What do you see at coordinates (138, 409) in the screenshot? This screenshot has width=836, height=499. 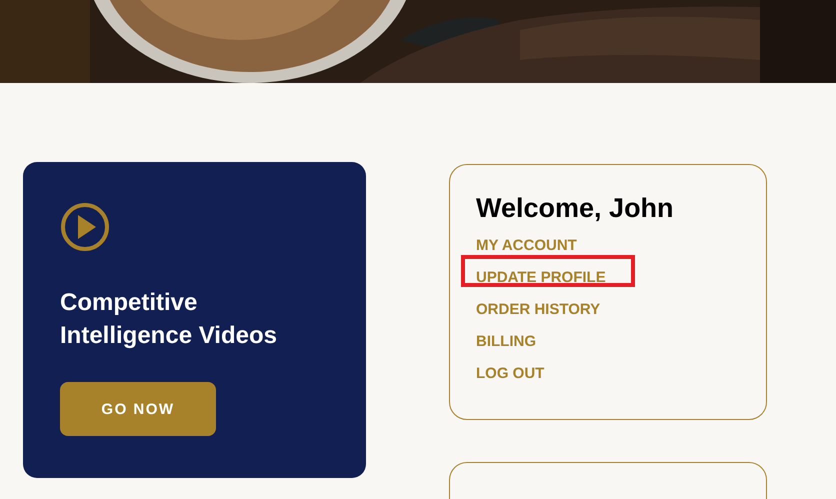 I see `go-now-button: GO NOW` at bounding box center [138, 409].